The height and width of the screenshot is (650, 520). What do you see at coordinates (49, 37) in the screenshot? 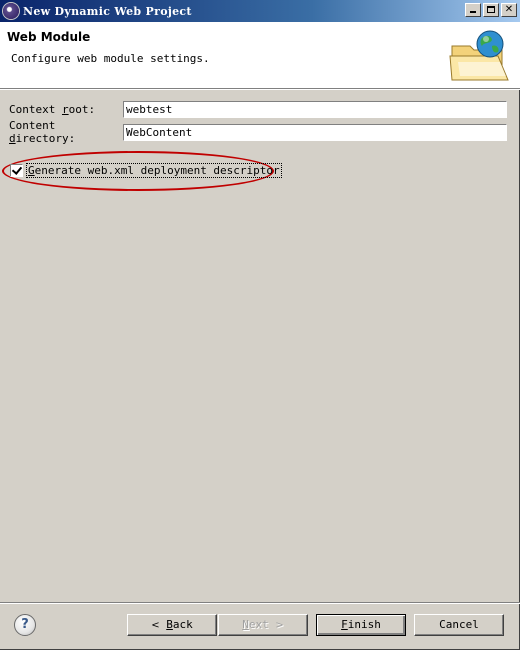
I see `page-title: Web Module` at bounding box center [49, 37].